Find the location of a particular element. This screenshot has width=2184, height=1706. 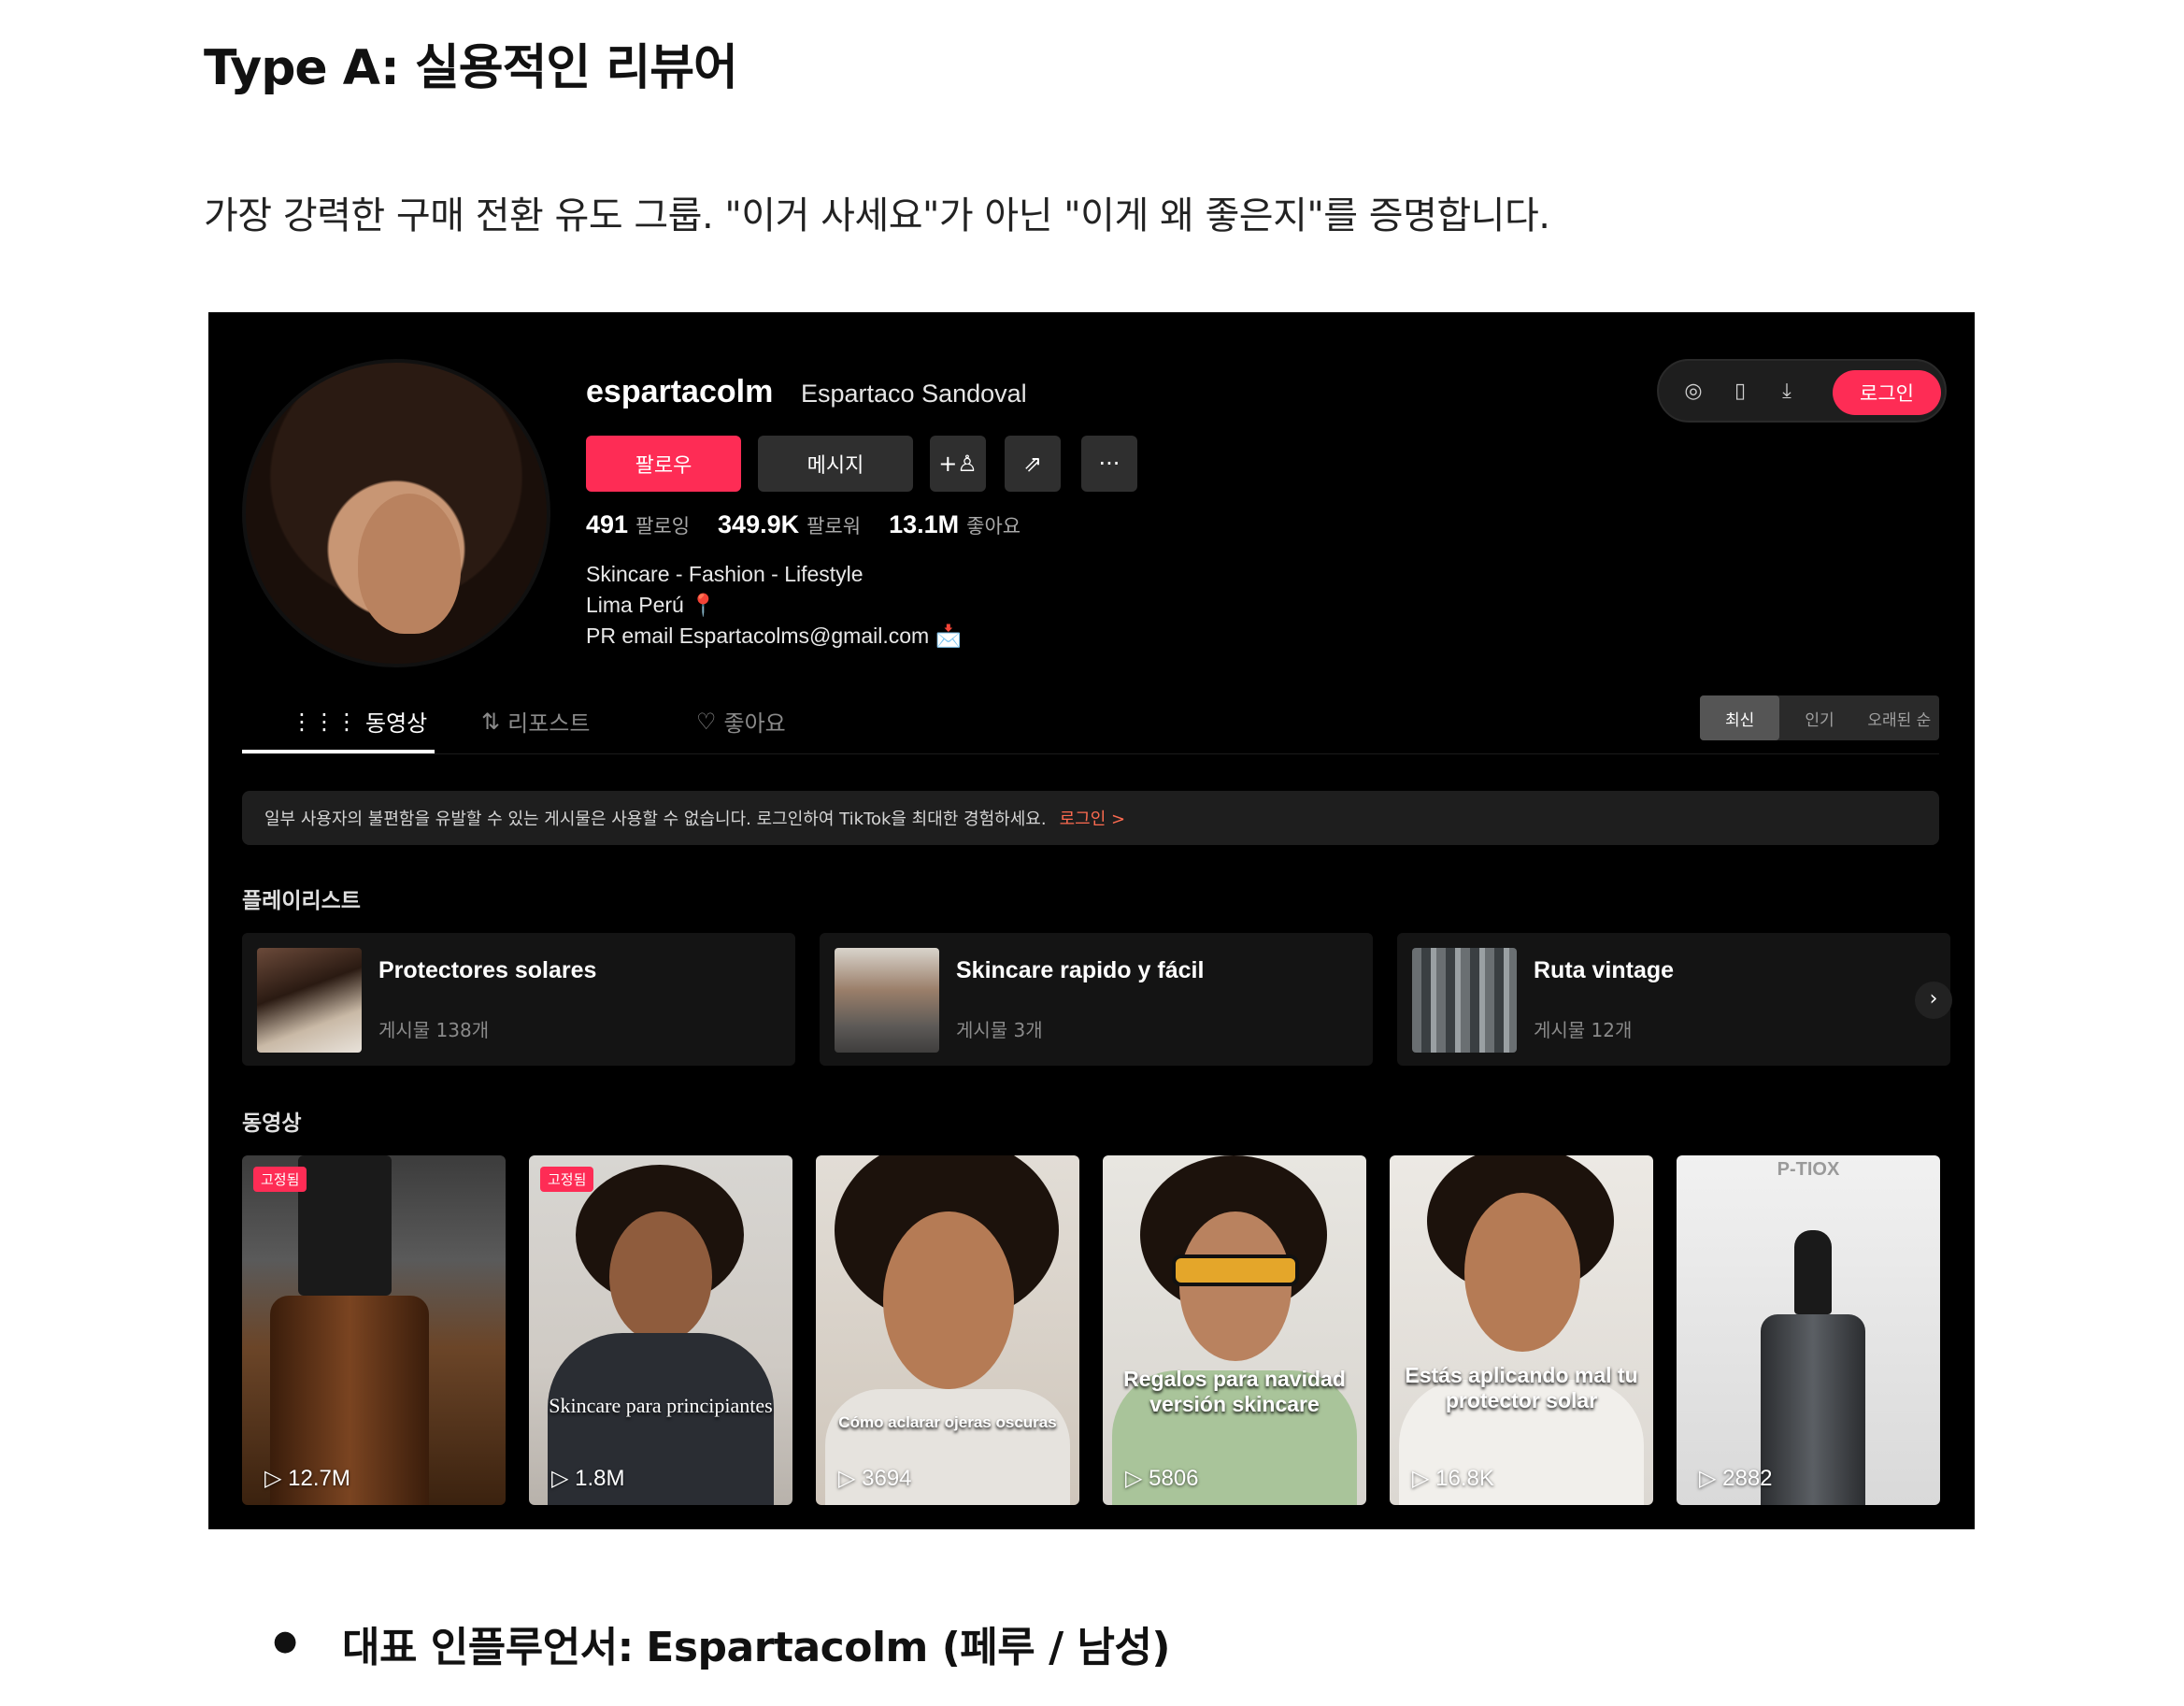

playlist-card: Ruta vintage 게시물 12개 is located at coordinates (1673, 1000).